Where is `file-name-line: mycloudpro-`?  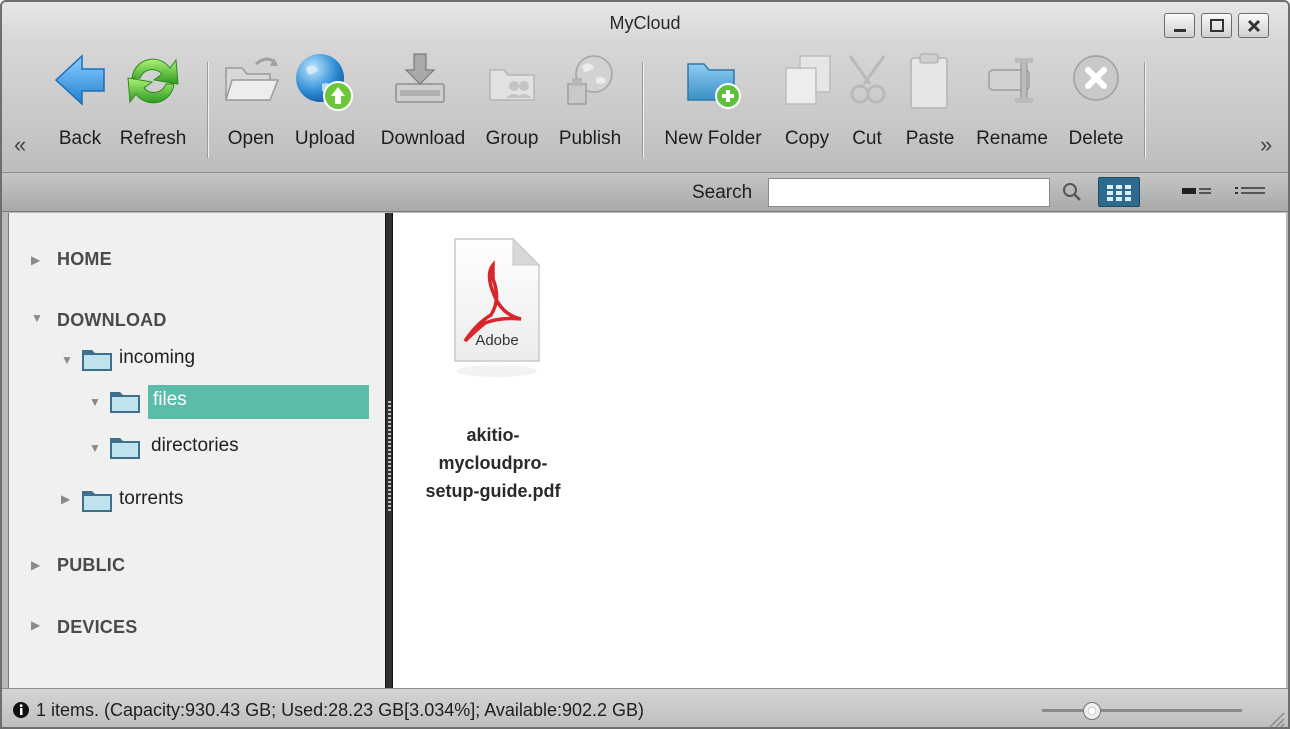
file-name-line: mycloudpro- is located at coordinates (493, 463).